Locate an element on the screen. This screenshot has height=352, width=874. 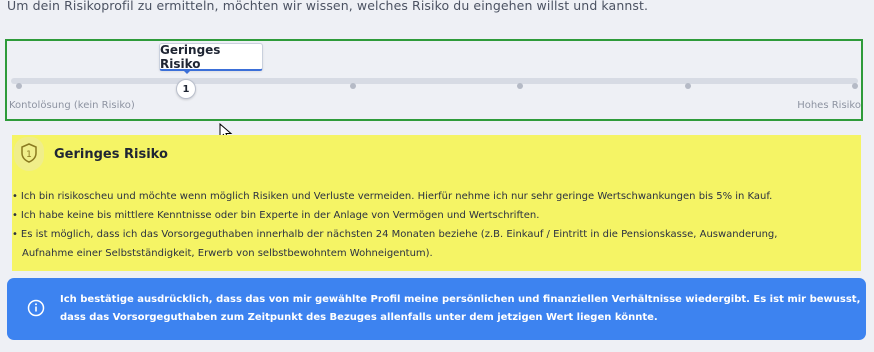
slider-value-tooltip: Geringes Risiko is located at coordinates (211, 57).